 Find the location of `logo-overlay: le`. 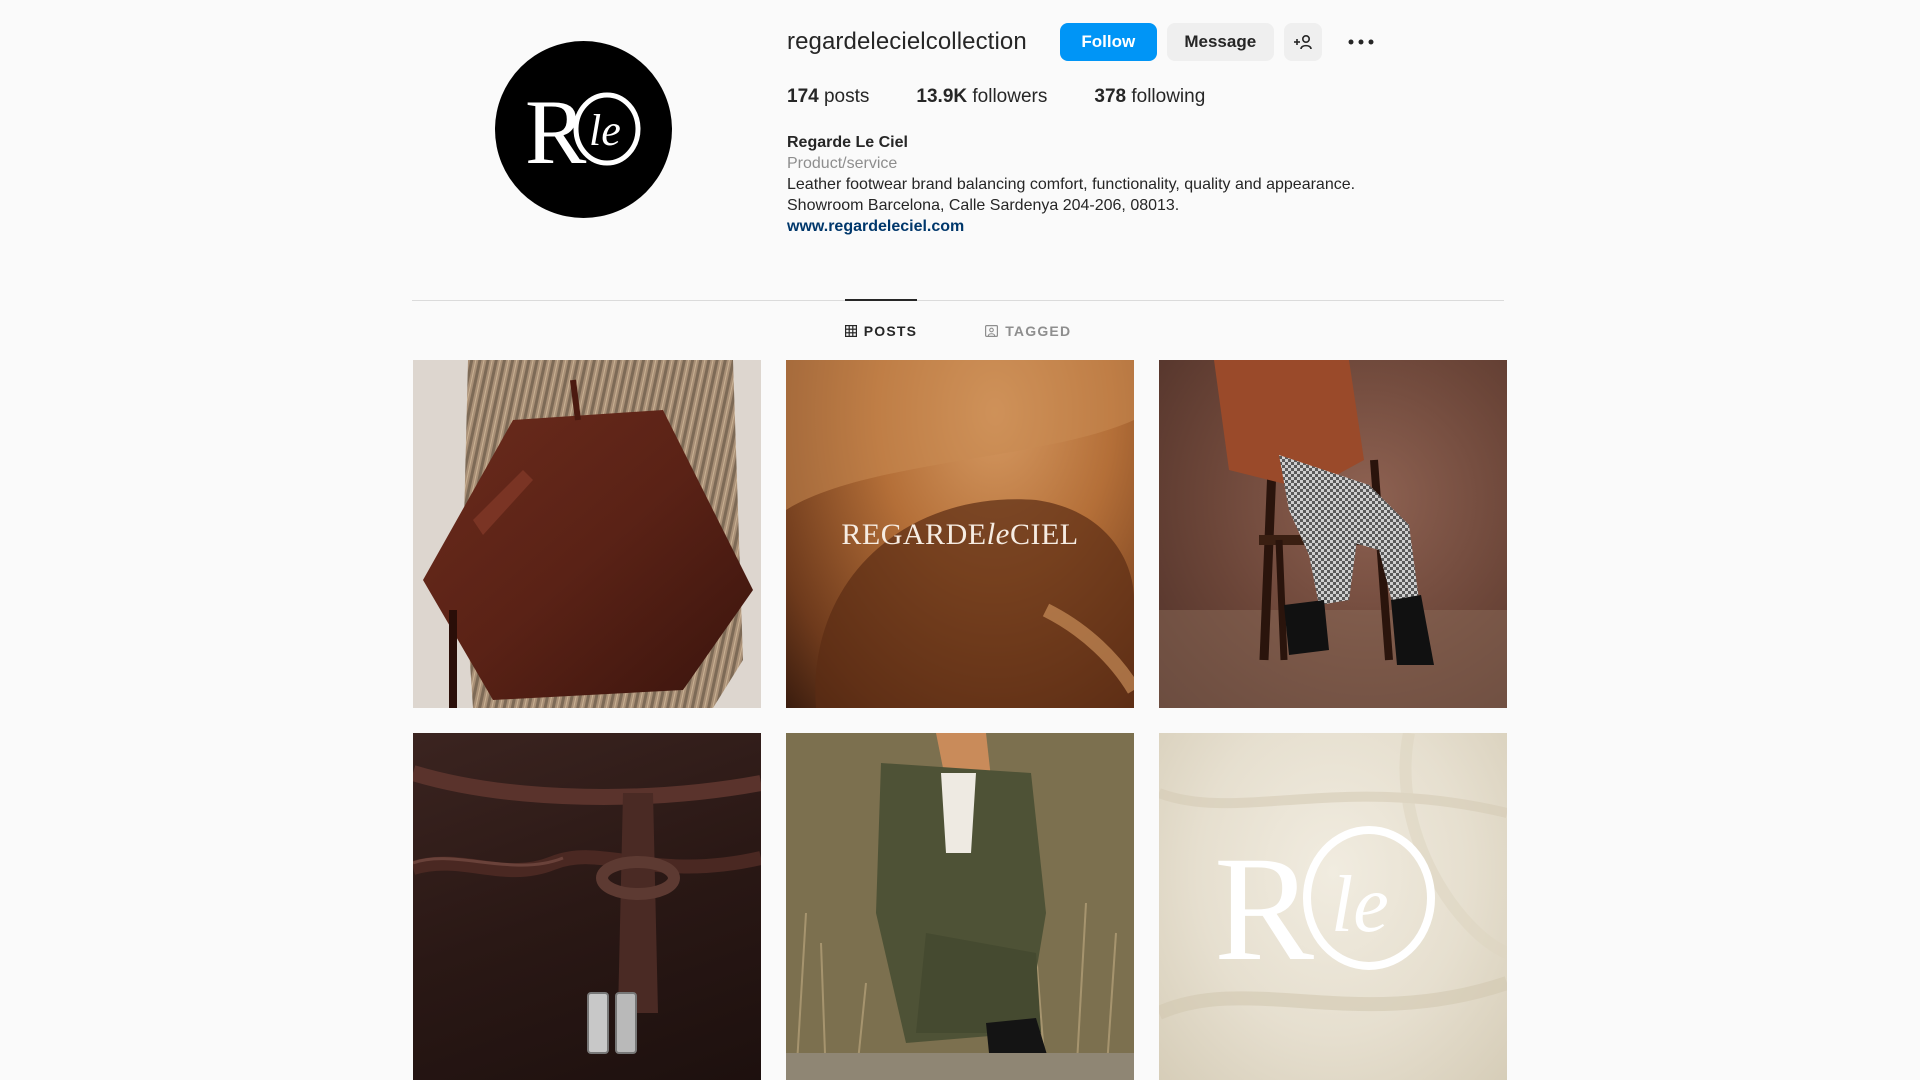

logo-overlay: le is located at coordinates (1360, 905).